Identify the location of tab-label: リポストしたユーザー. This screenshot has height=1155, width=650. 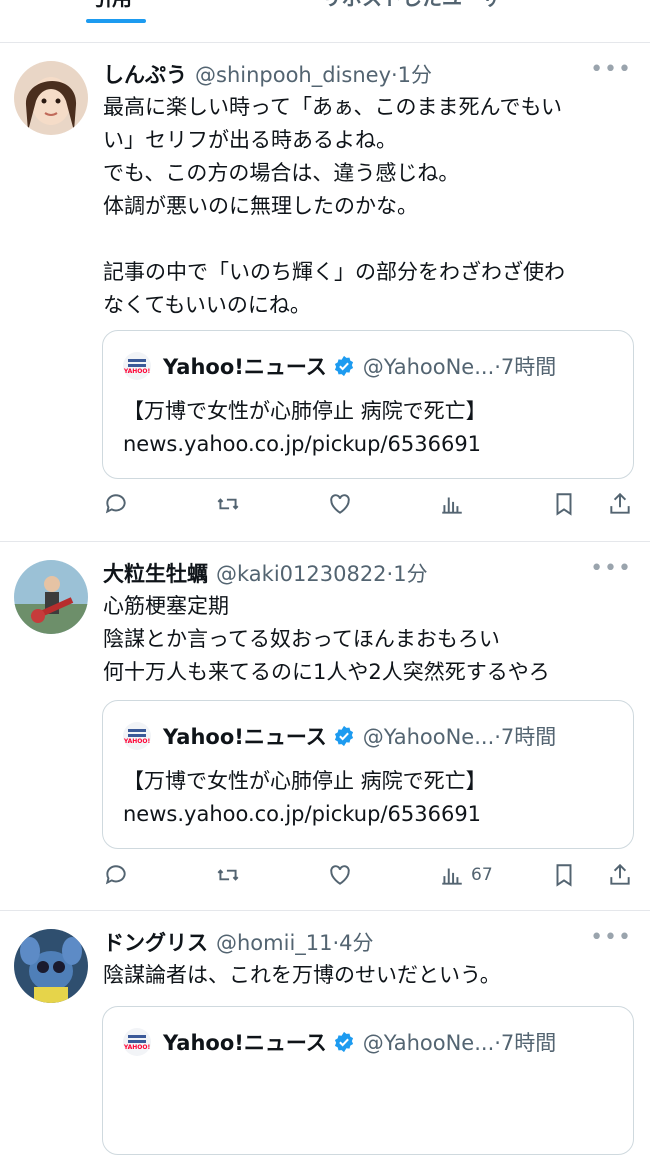
(422, 5).